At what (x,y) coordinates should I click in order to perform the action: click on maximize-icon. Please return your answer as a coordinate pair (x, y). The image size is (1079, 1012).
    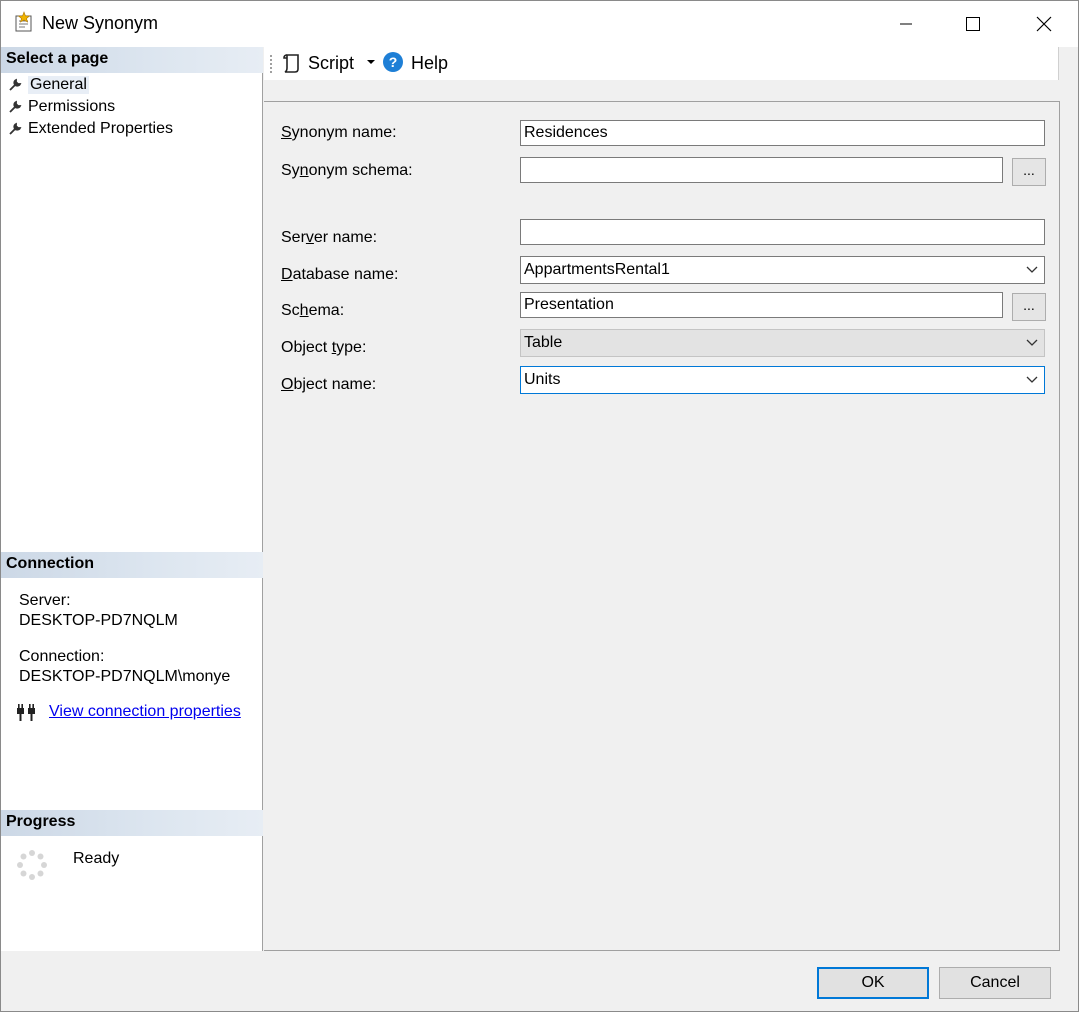
    Looking at the image, I should click on (973, 24).